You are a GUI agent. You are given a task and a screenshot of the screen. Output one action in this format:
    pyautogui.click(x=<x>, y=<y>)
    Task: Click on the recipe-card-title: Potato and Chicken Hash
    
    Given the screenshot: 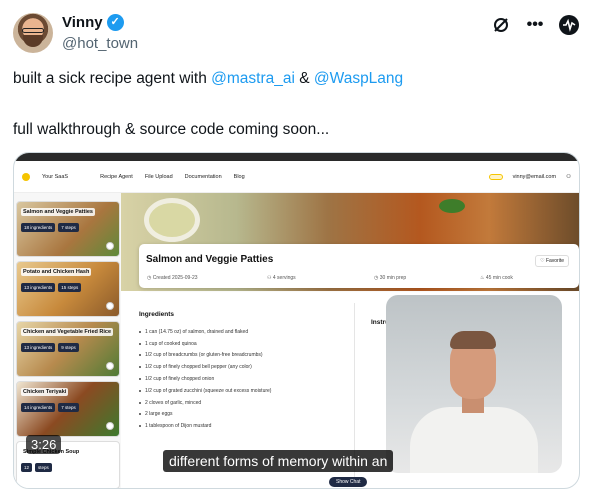 What is the action you would take?
    pyautogui.click(x=56, y=272)
    